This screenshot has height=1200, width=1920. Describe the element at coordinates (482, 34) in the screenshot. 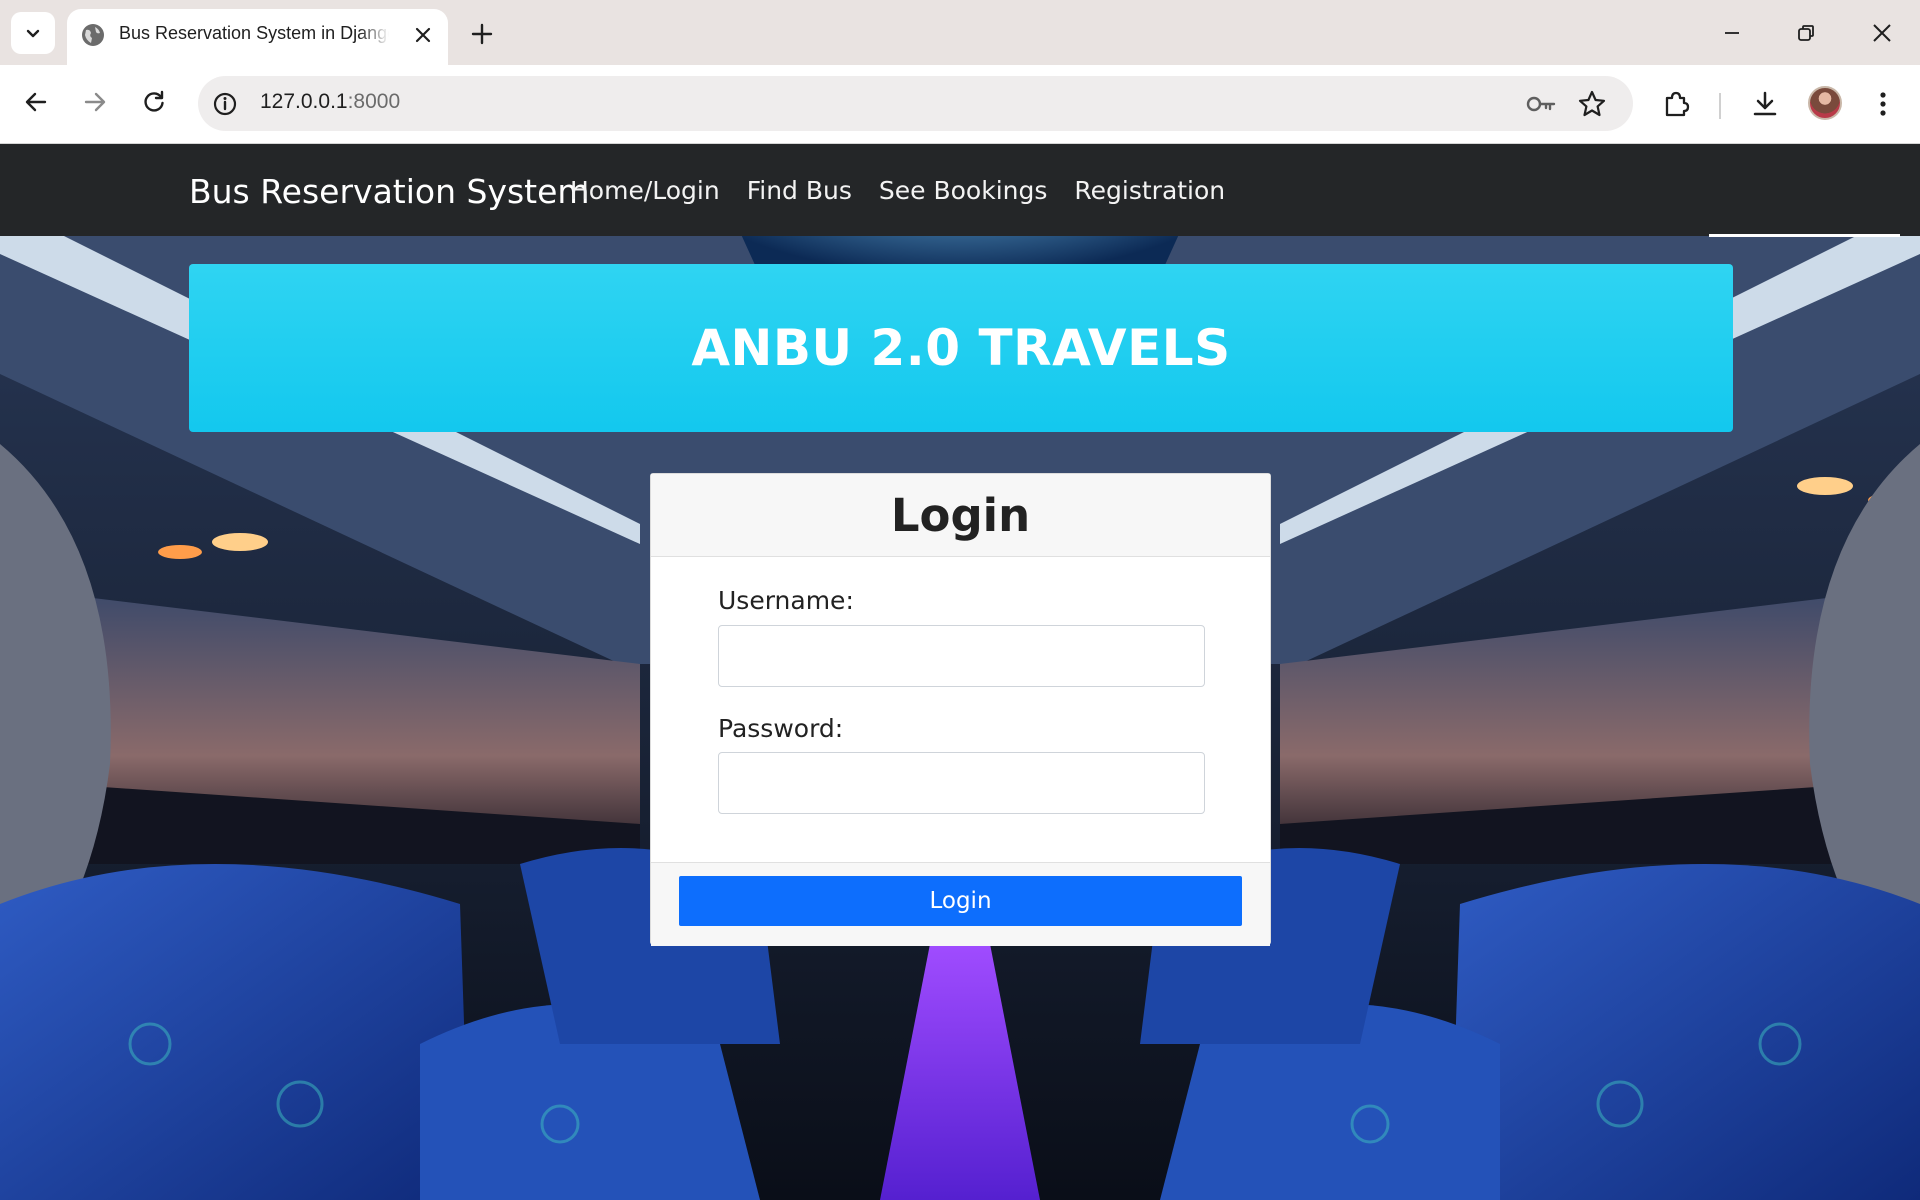

I see `new-tab-icon` at that location.